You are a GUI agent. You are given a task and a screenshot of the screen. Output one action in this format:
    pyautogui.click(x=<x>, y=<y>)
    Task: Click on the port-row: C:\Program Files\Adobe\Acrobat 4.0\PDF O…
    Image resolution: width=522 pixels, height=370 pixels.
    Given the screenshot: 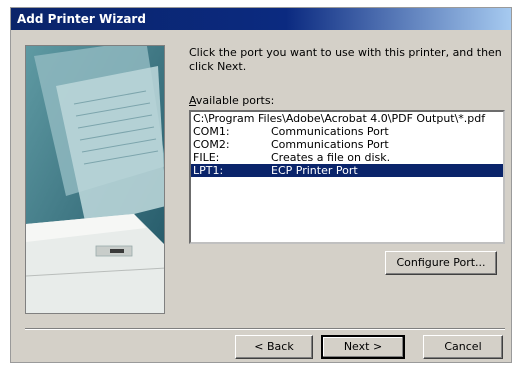 What is the action you would take?
    pyautogui.click(x=347, y=118)
    